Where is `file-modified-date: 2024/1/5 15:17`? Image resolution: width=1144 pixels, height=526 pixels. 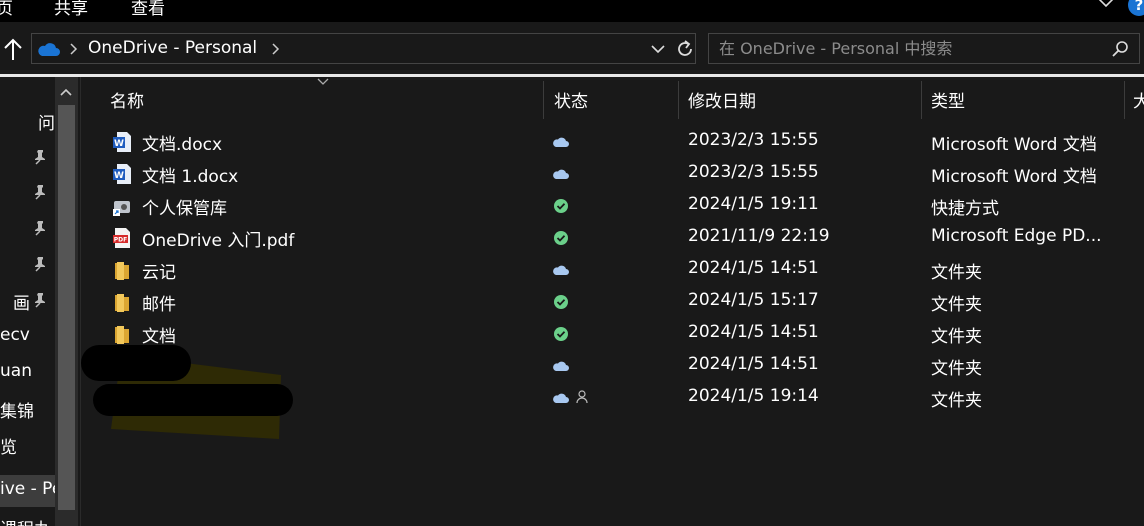
file-modified-date: 2024/1/5 15:17 is located at coordinates (753, 300).